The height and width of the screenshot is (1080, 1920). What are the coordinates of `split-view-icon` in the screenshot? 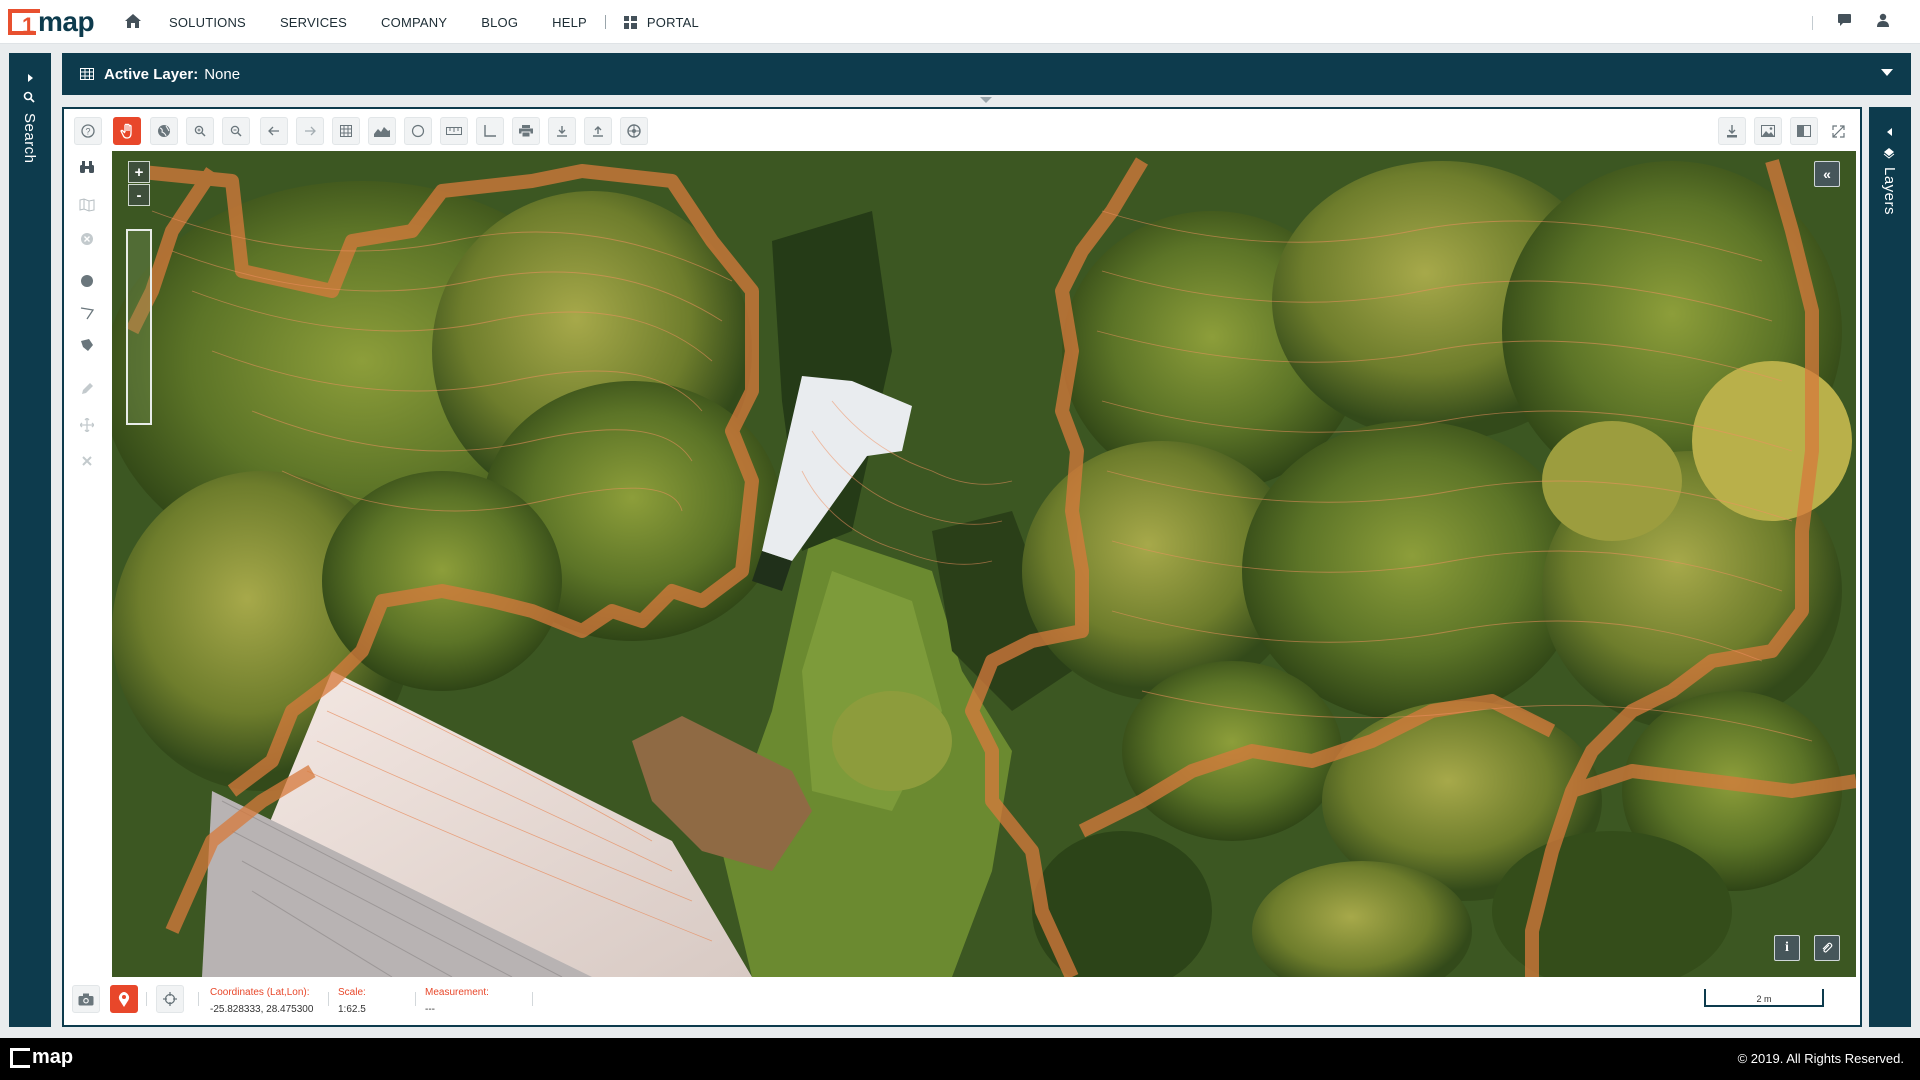 It's located at (1804, 131).